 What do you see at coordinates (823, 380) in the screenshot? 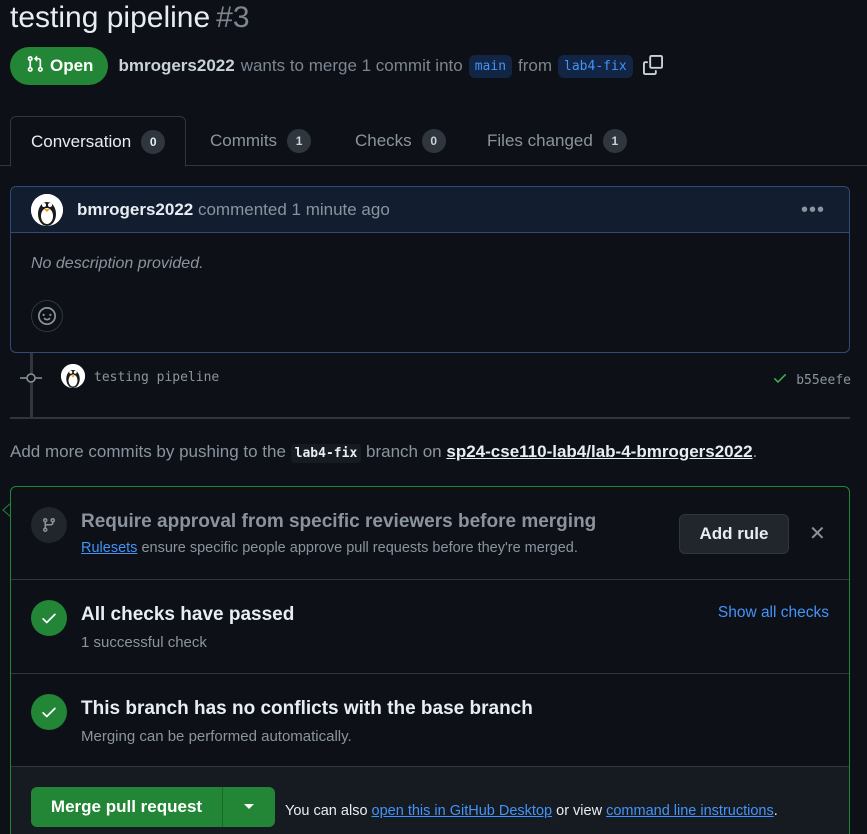
I see `commit-sha: b55eefe` at bounding box center [823, 380].